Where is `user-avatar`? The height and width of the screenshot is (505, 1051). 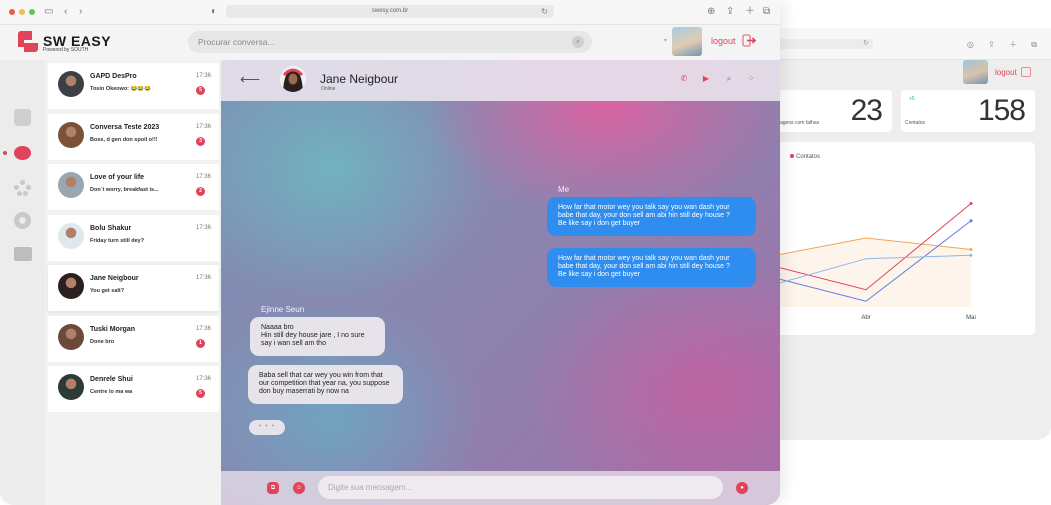
user-avatar is located at coordinates (687, 41).